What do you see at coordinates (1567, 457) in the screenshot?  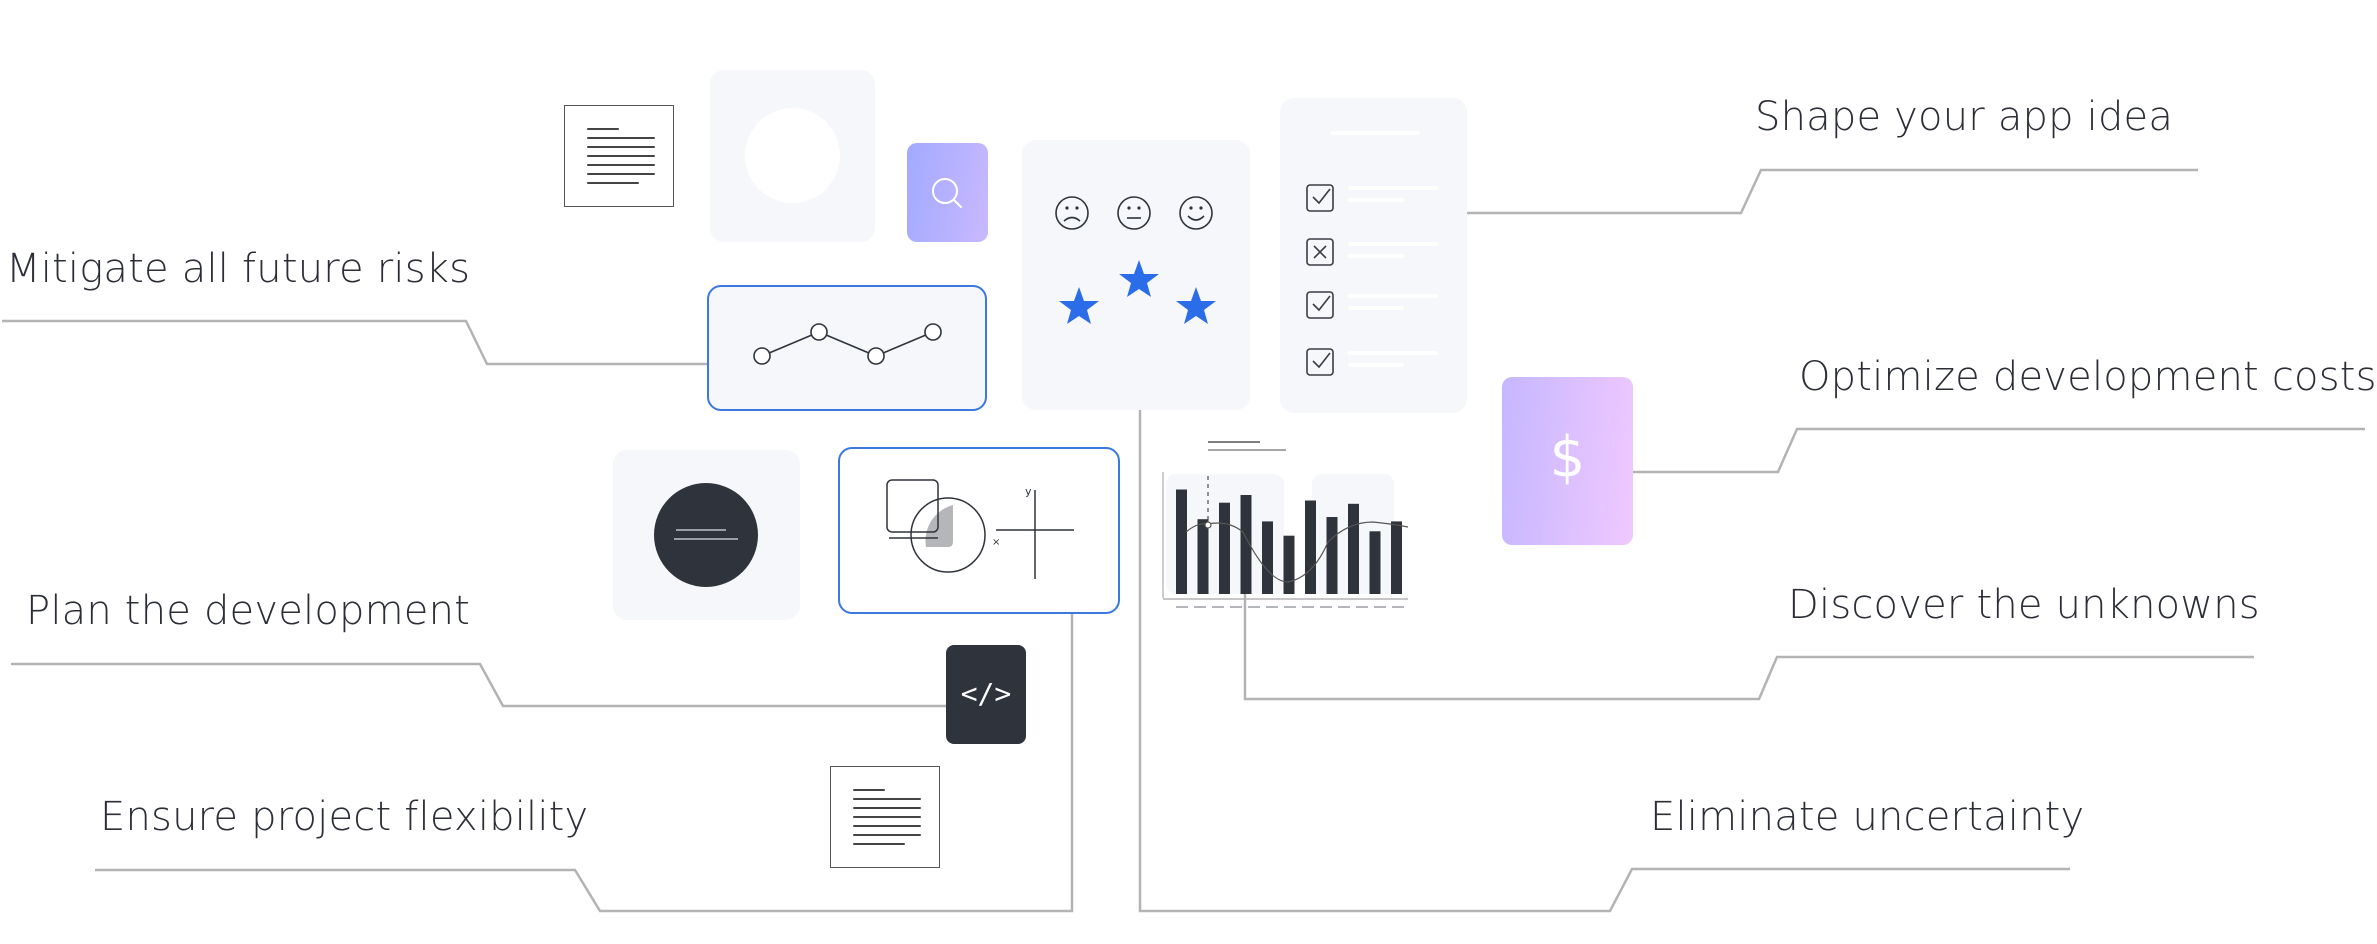 I see `dollar-icon: $` at bounding box center [1567, 457].